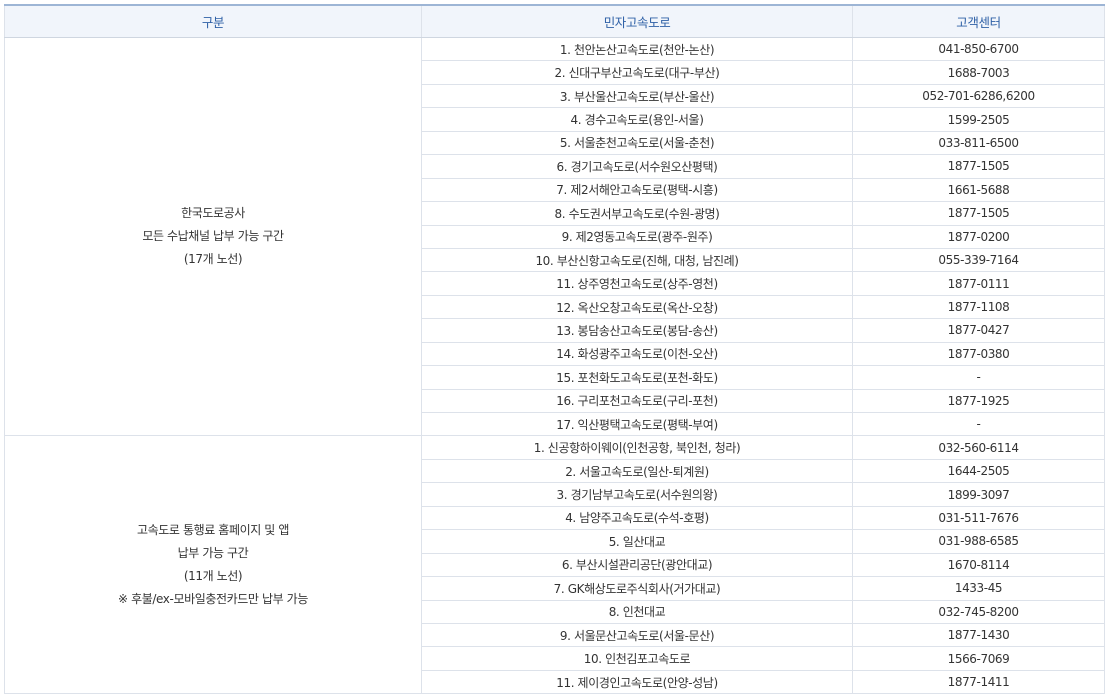 The width and height of the screenshot is (1108, 695). Describe the element at coordinates (978, 447) in the screenshot. I see `customer-center-phone-cell: 032-560-6114` at that location.